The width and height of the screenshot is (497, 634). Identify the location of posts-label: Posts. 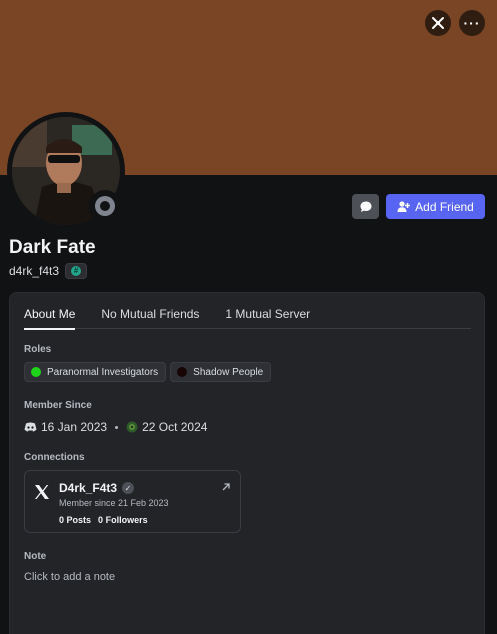
(79, 520).